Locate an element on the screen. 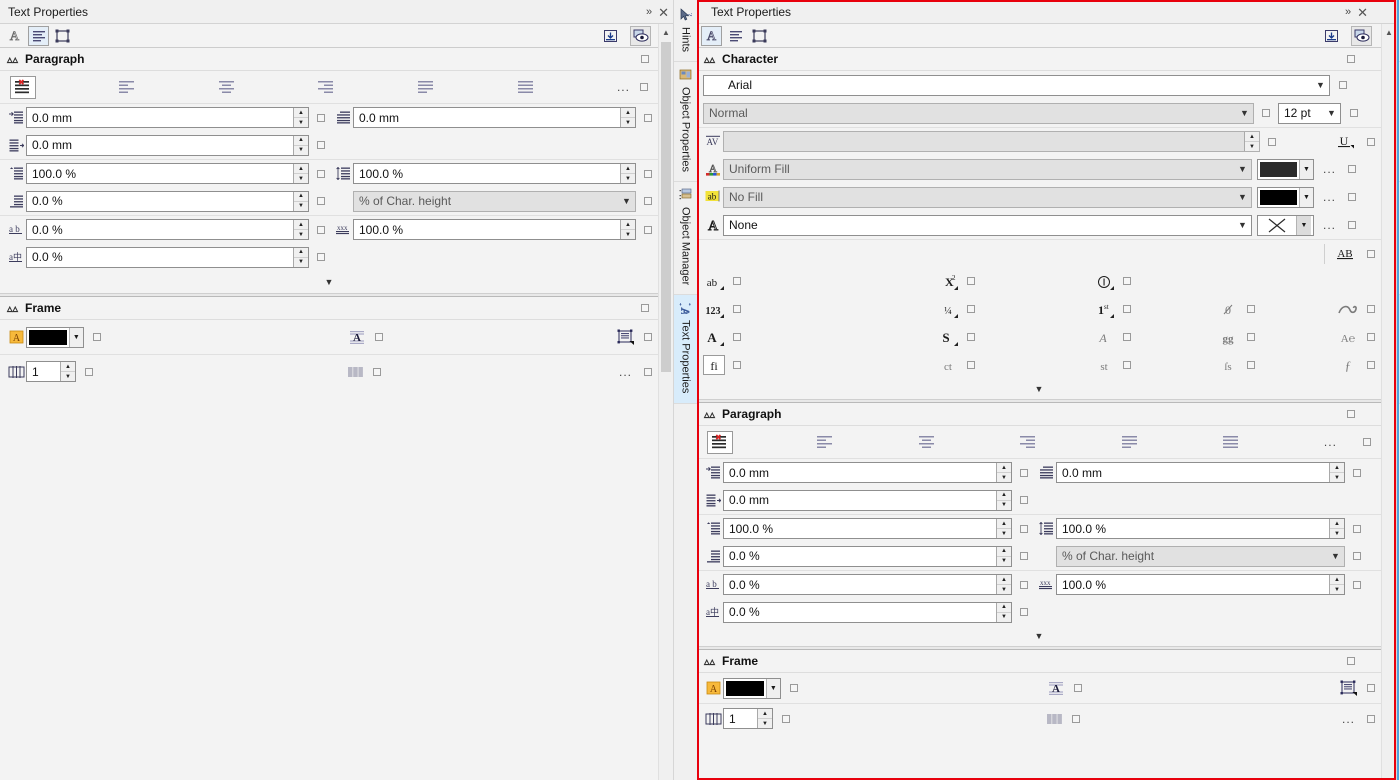 The image size is (1400, 780). kerning-checkbox is located at coordinates (1272, 141).